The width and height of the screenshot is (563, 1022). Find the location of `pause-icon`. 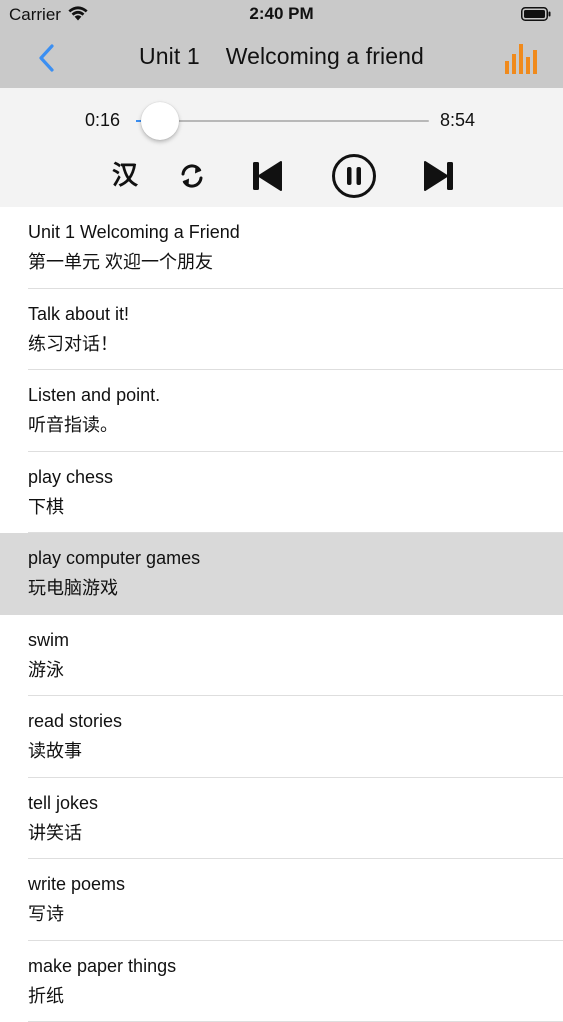

pause-icon is located at coordinates (354, 176).